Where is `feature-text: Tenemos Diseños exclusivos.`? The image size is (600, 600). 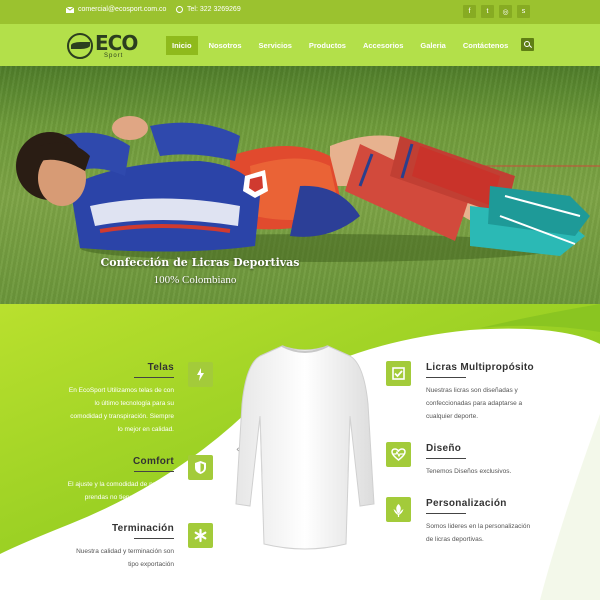
feature-text: Tenemos Diseños exclusivos. is located at coordinates (469, 471).